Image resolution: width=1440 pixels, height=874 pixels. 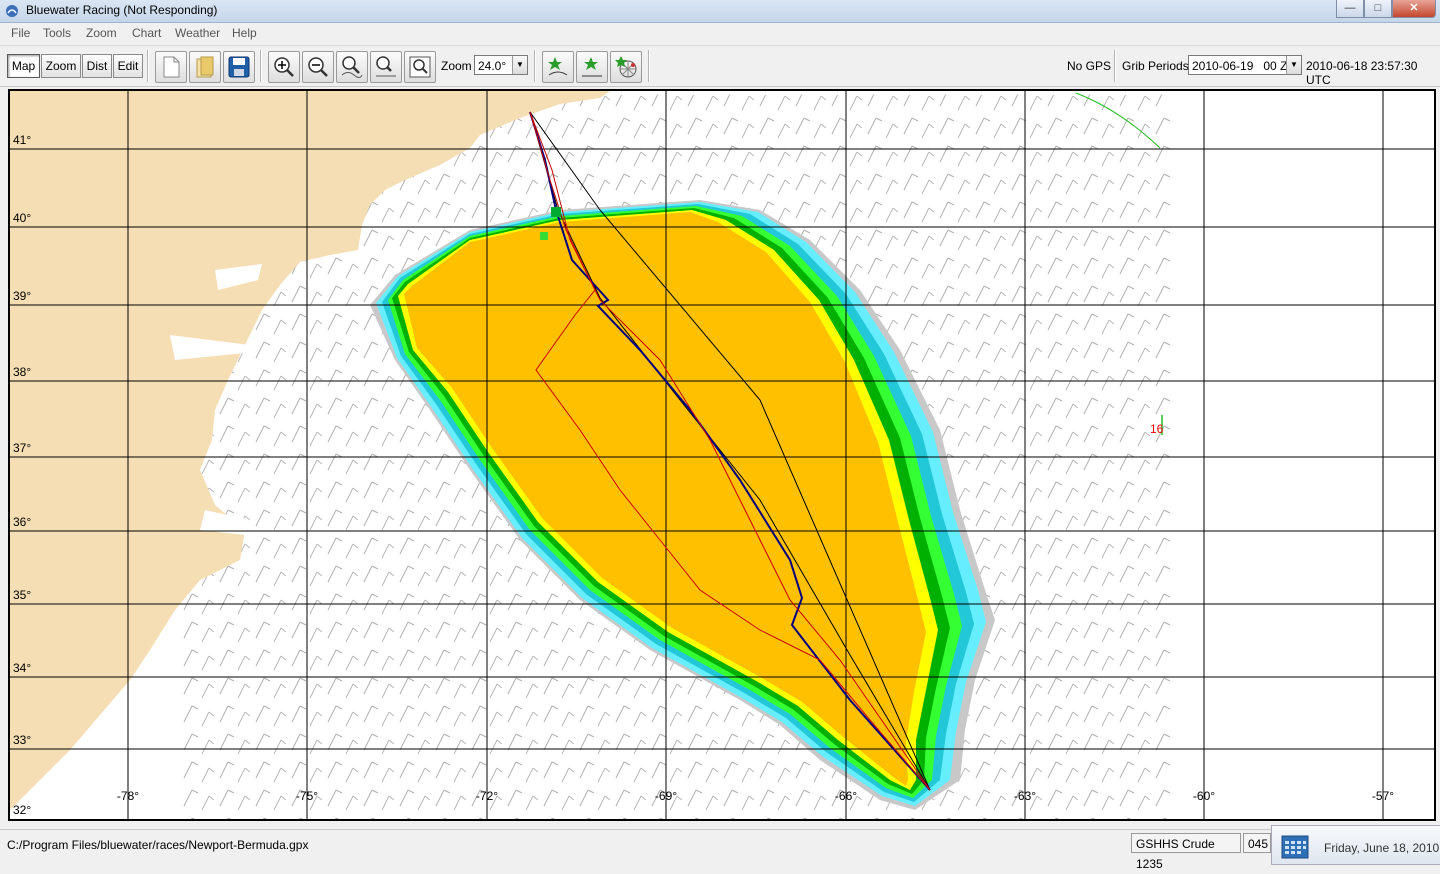 I want to click on lon-label: -78°, so click(x=128, y=796).